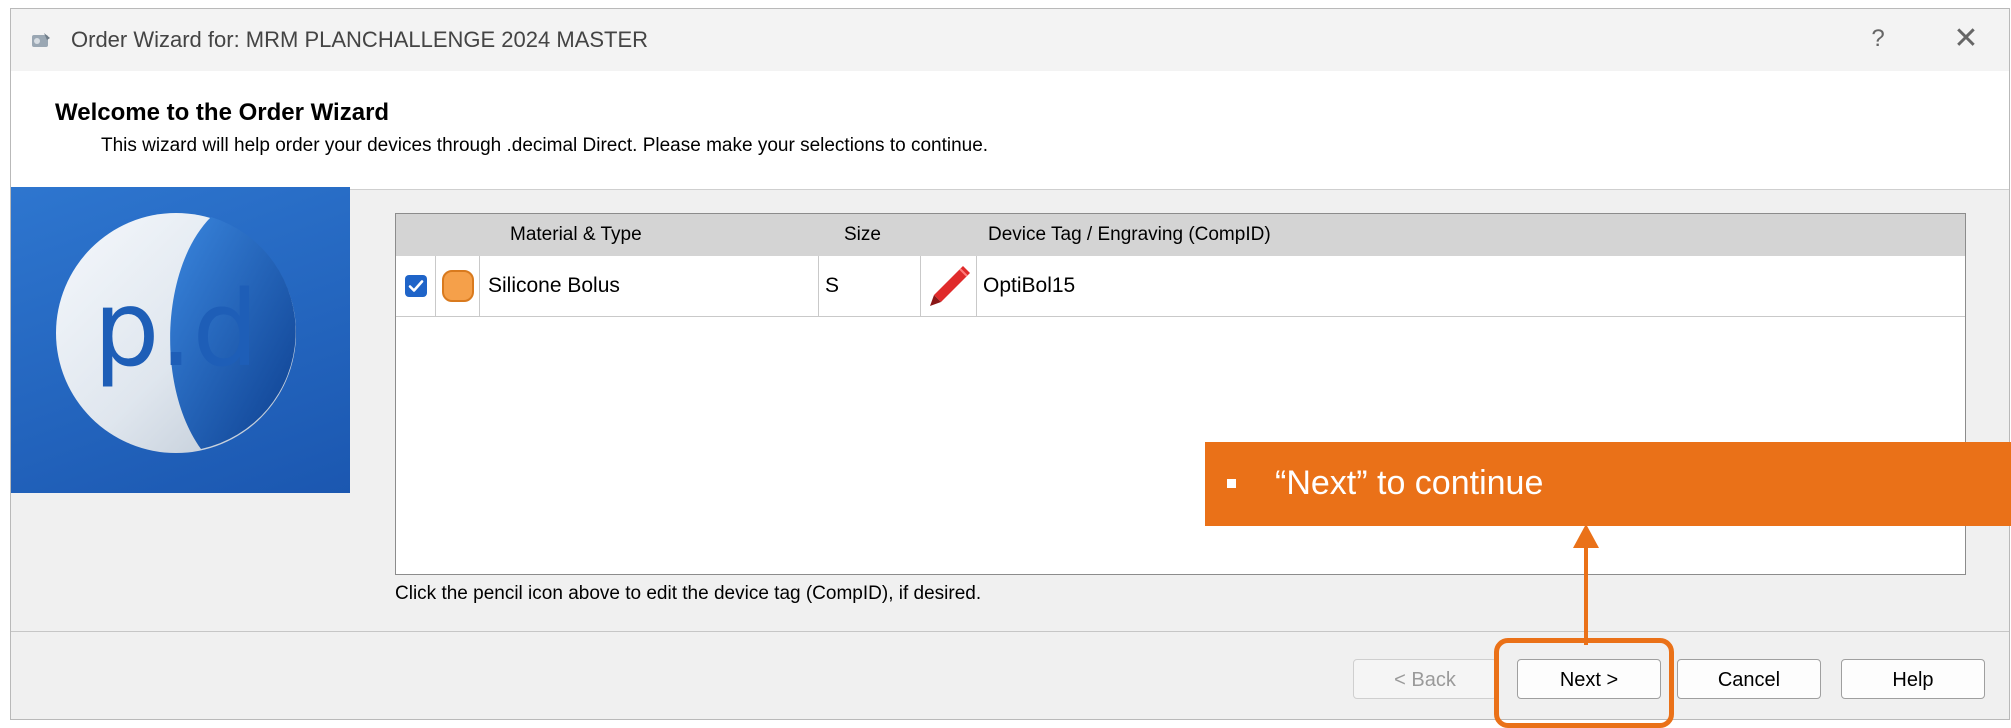 Image resolution: width=2011 pixels, height=728 pixels. What do you see at coordinates (832, 285) in the screenshot?
I see `size-value: S` at bounding box center [832, 285].